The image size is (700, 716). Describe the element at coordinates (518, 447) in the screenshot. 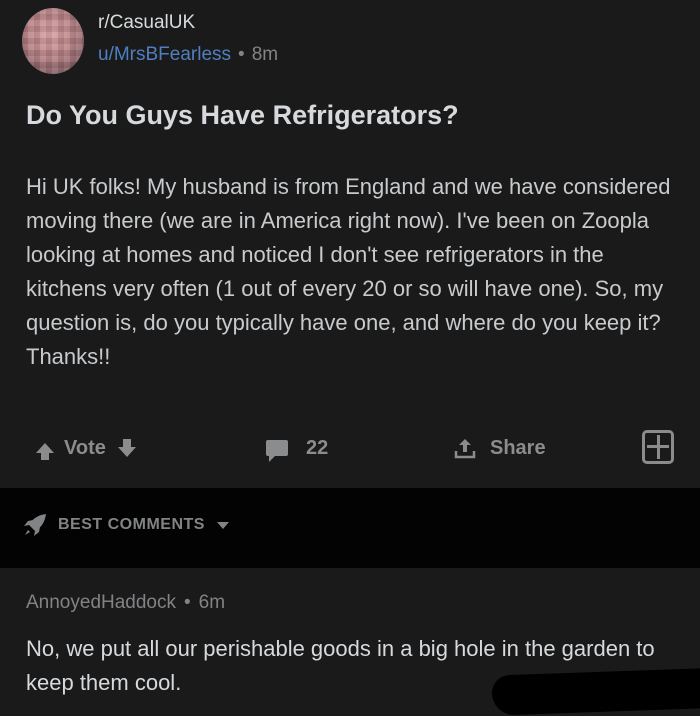

I see `share-label: Share` at that location.